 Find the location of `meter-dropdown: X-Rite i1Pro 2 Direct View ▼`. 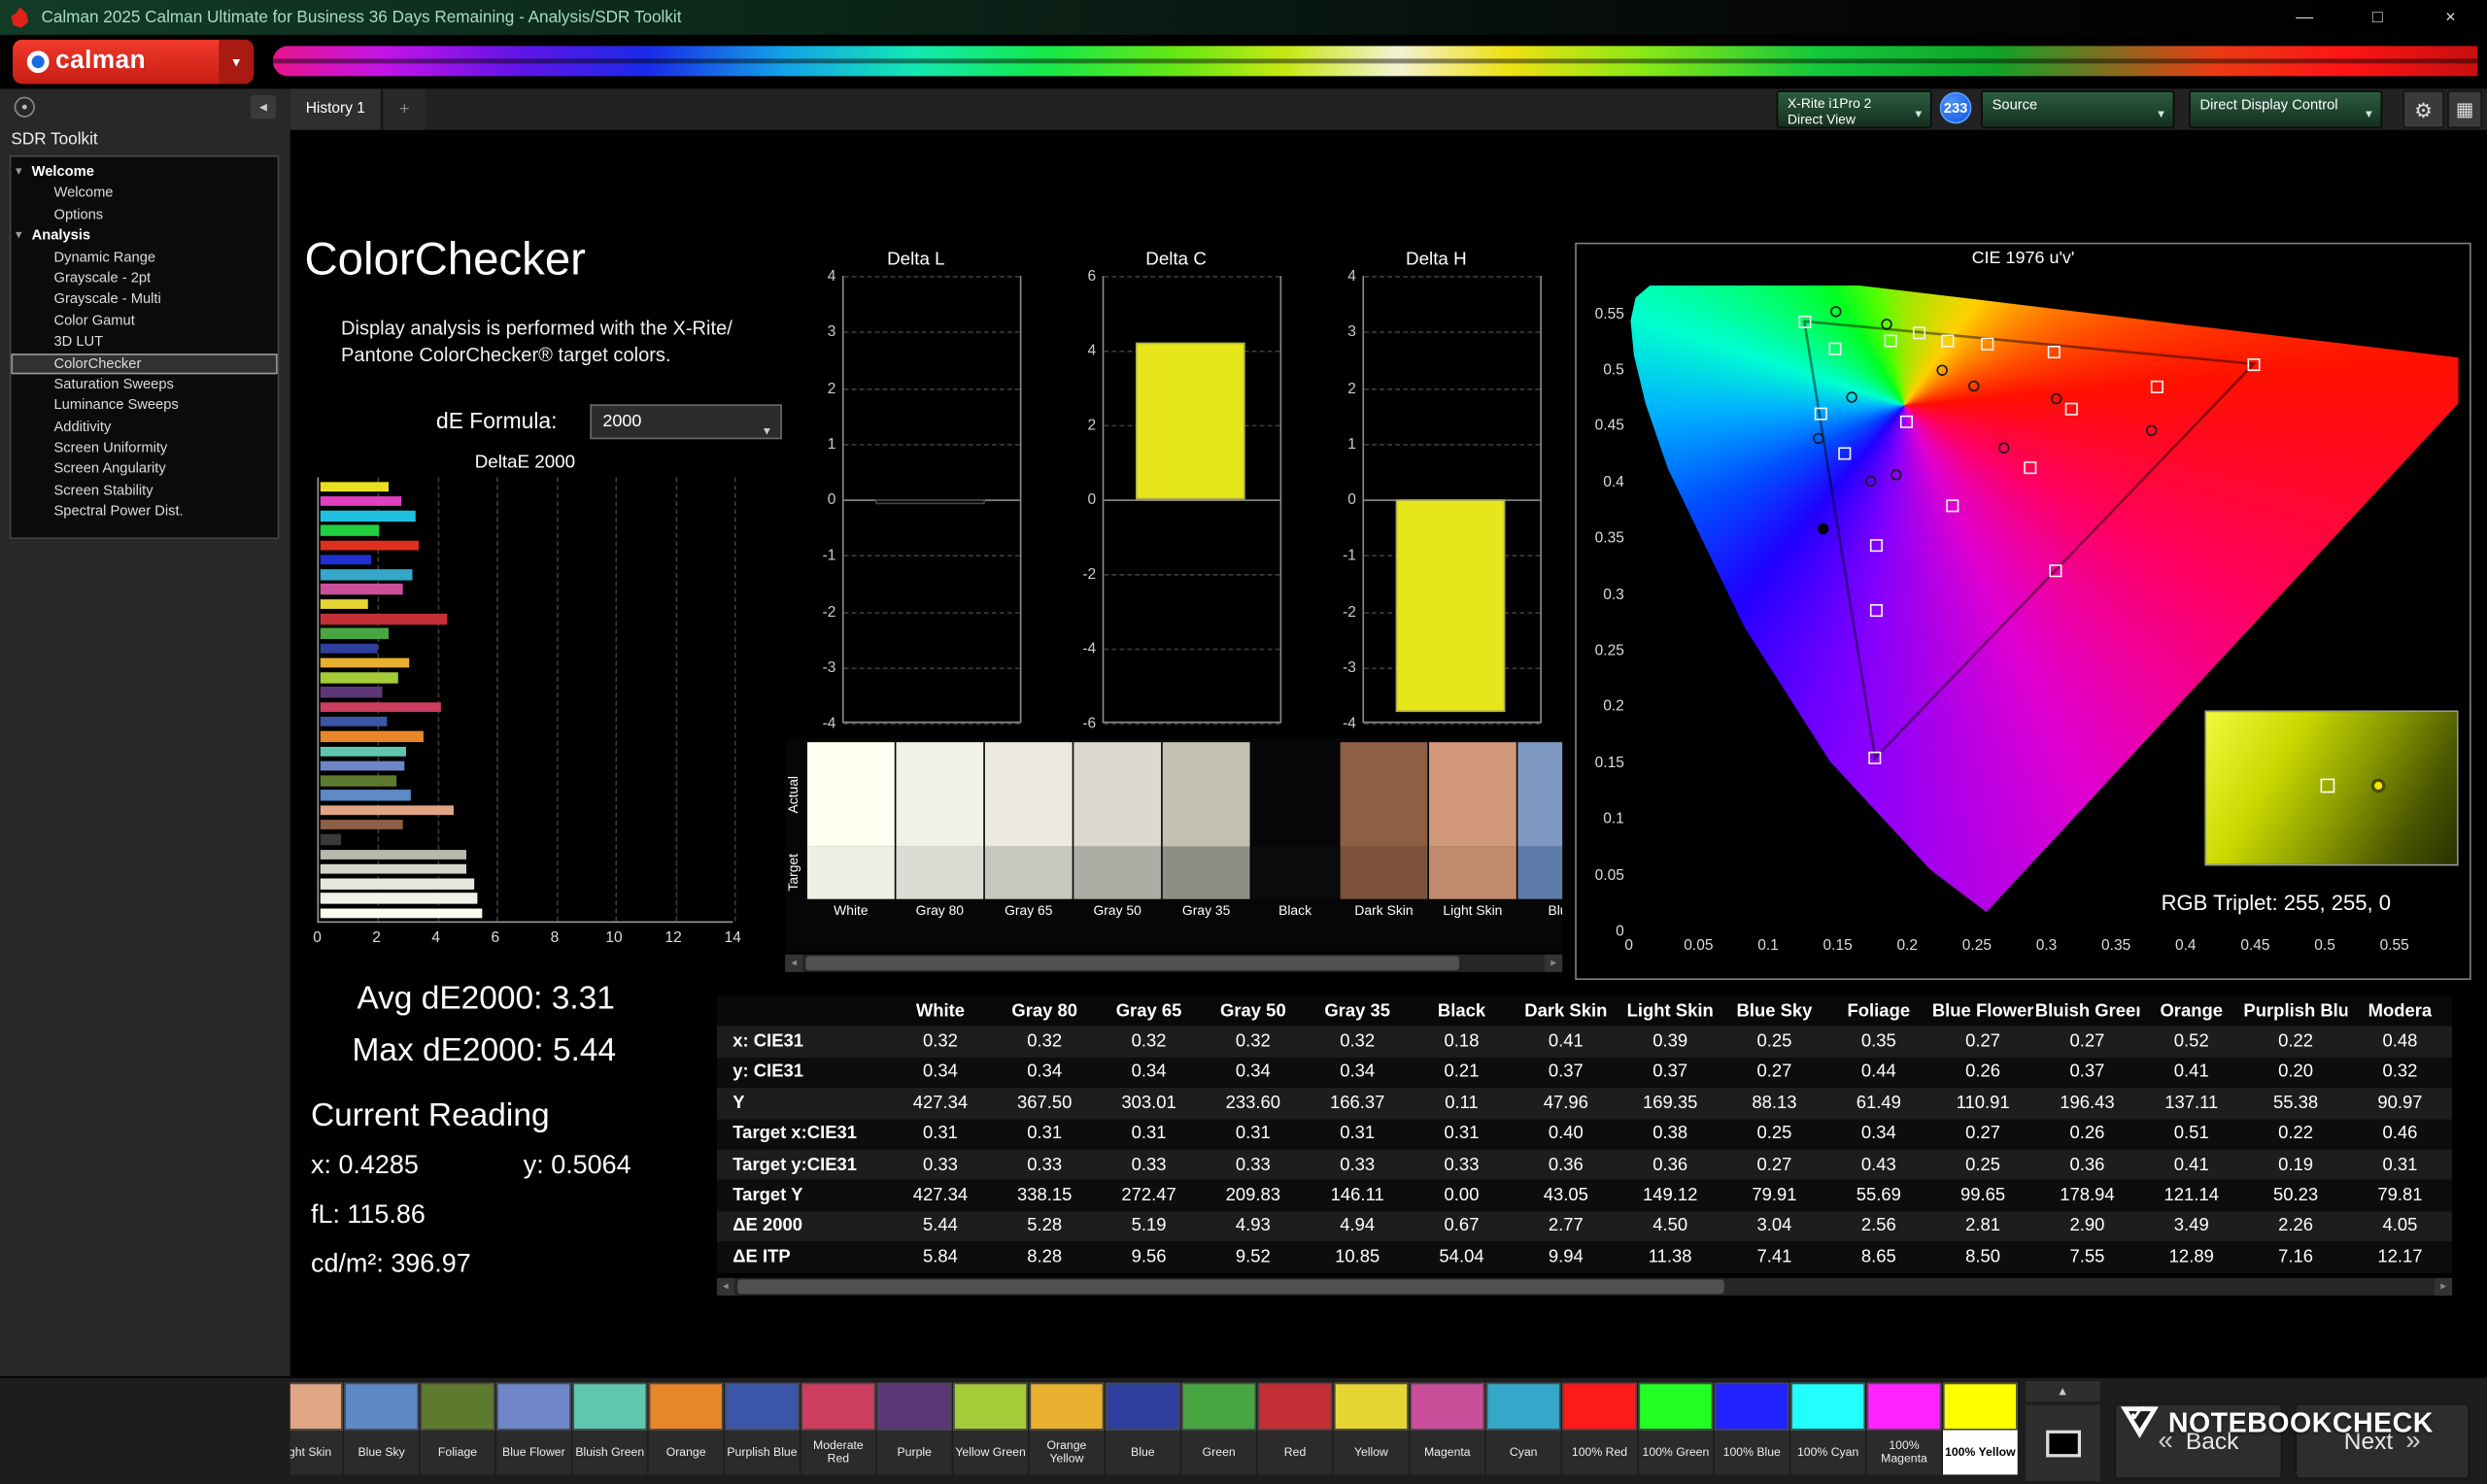

meter-dropdown: X-Rite i1Pro 2 Direct View ▼ is located at coordinates (1854, 110).